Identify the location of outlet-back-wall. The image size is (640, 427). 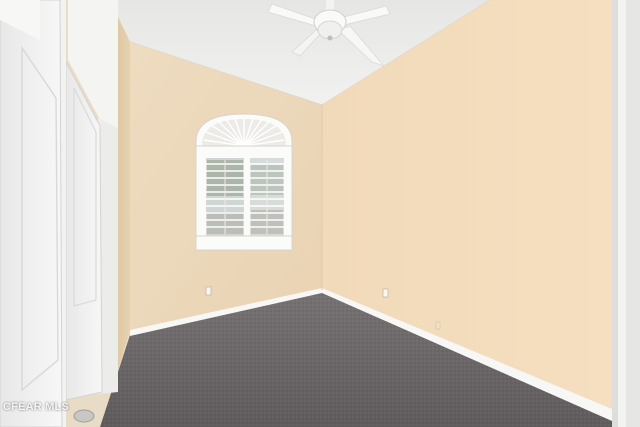
(208, 291).